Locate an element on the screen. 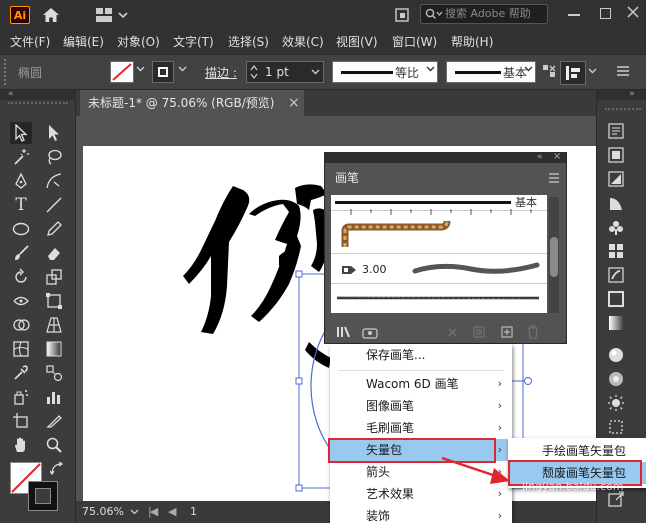 This screenshot has width=646, height=523. paintbrush-tool-icon is located at coordinates (21, 253).